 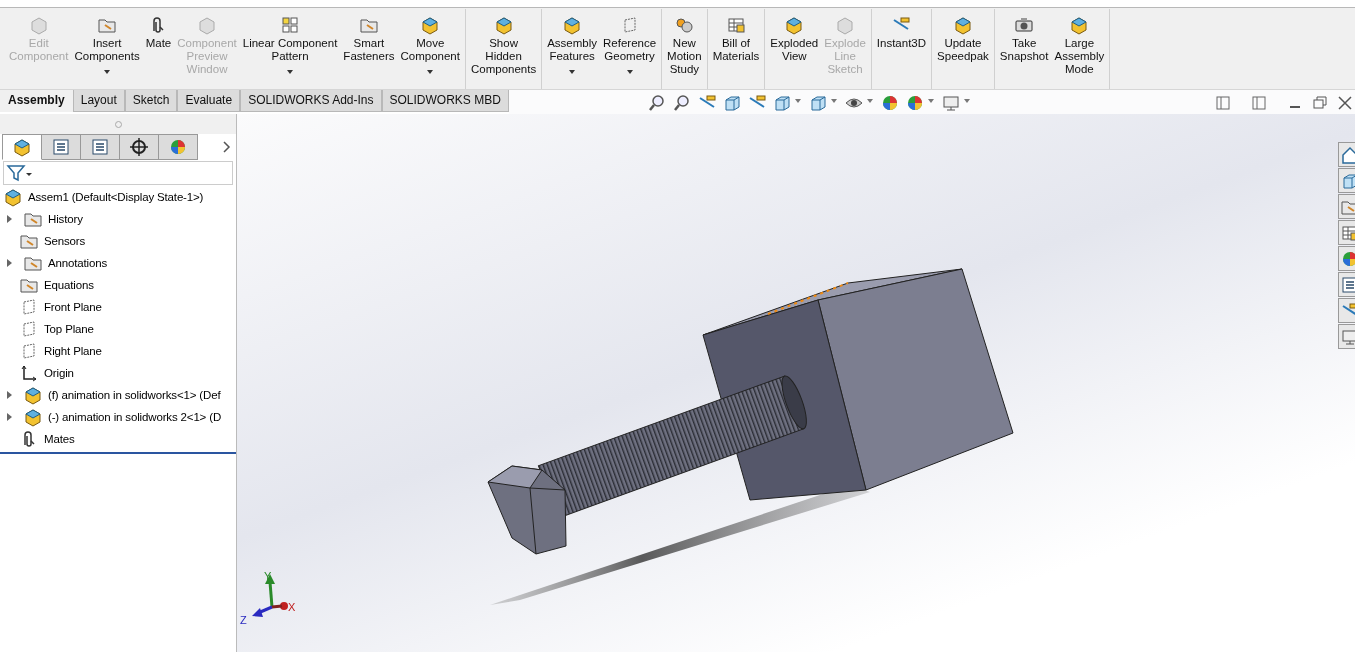 What do you see at coordinates (29, 373) in the screenshot?
I see `origin-icon` at bounding box center [29, 373].